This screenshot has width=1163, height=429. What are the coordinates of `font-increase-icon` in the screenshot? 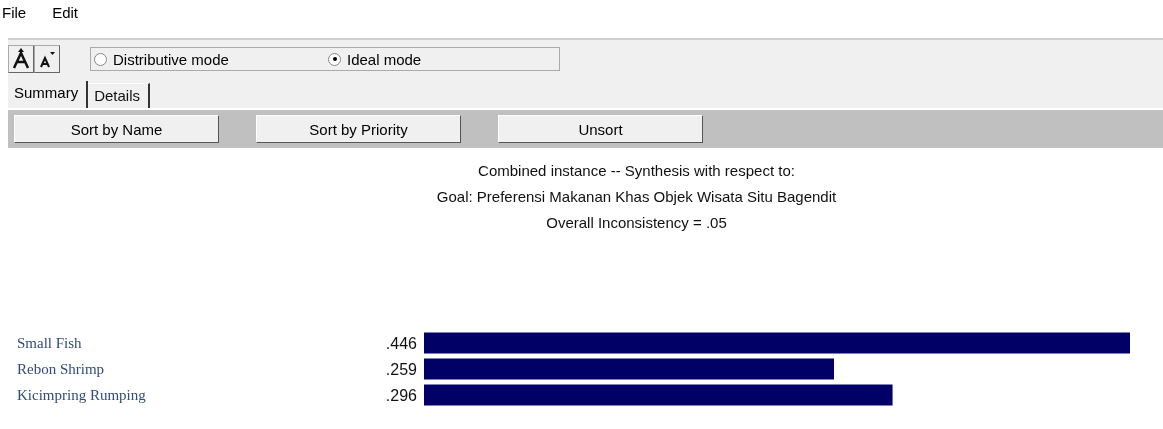 It's located at (21, 59).